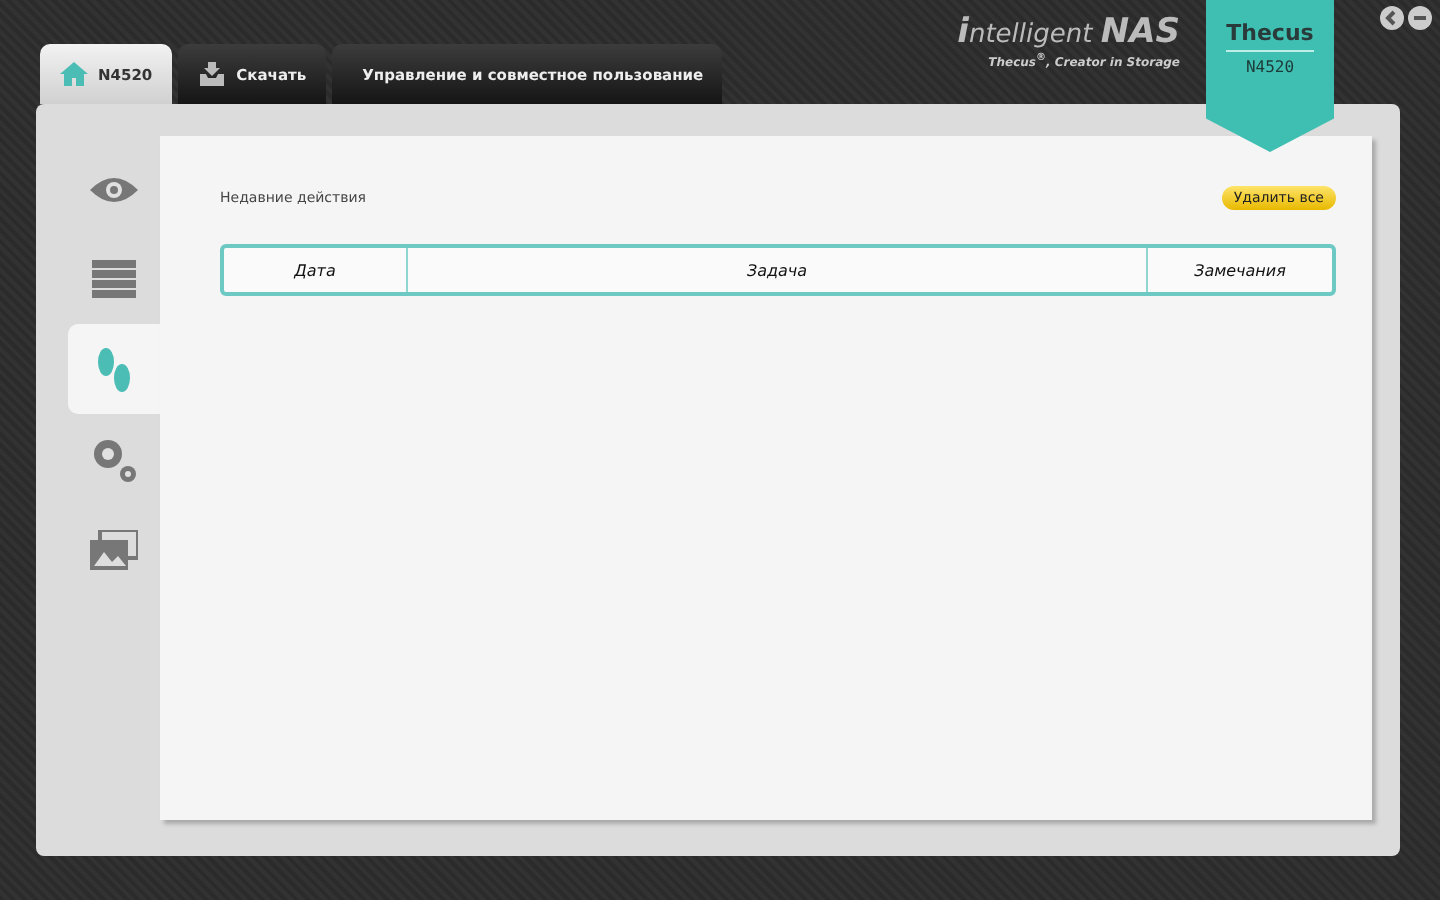 The image size is (1440, 900). Describe the element at coordinates (114, 369) in the screenshot. I see `sidebar-item` at that location.